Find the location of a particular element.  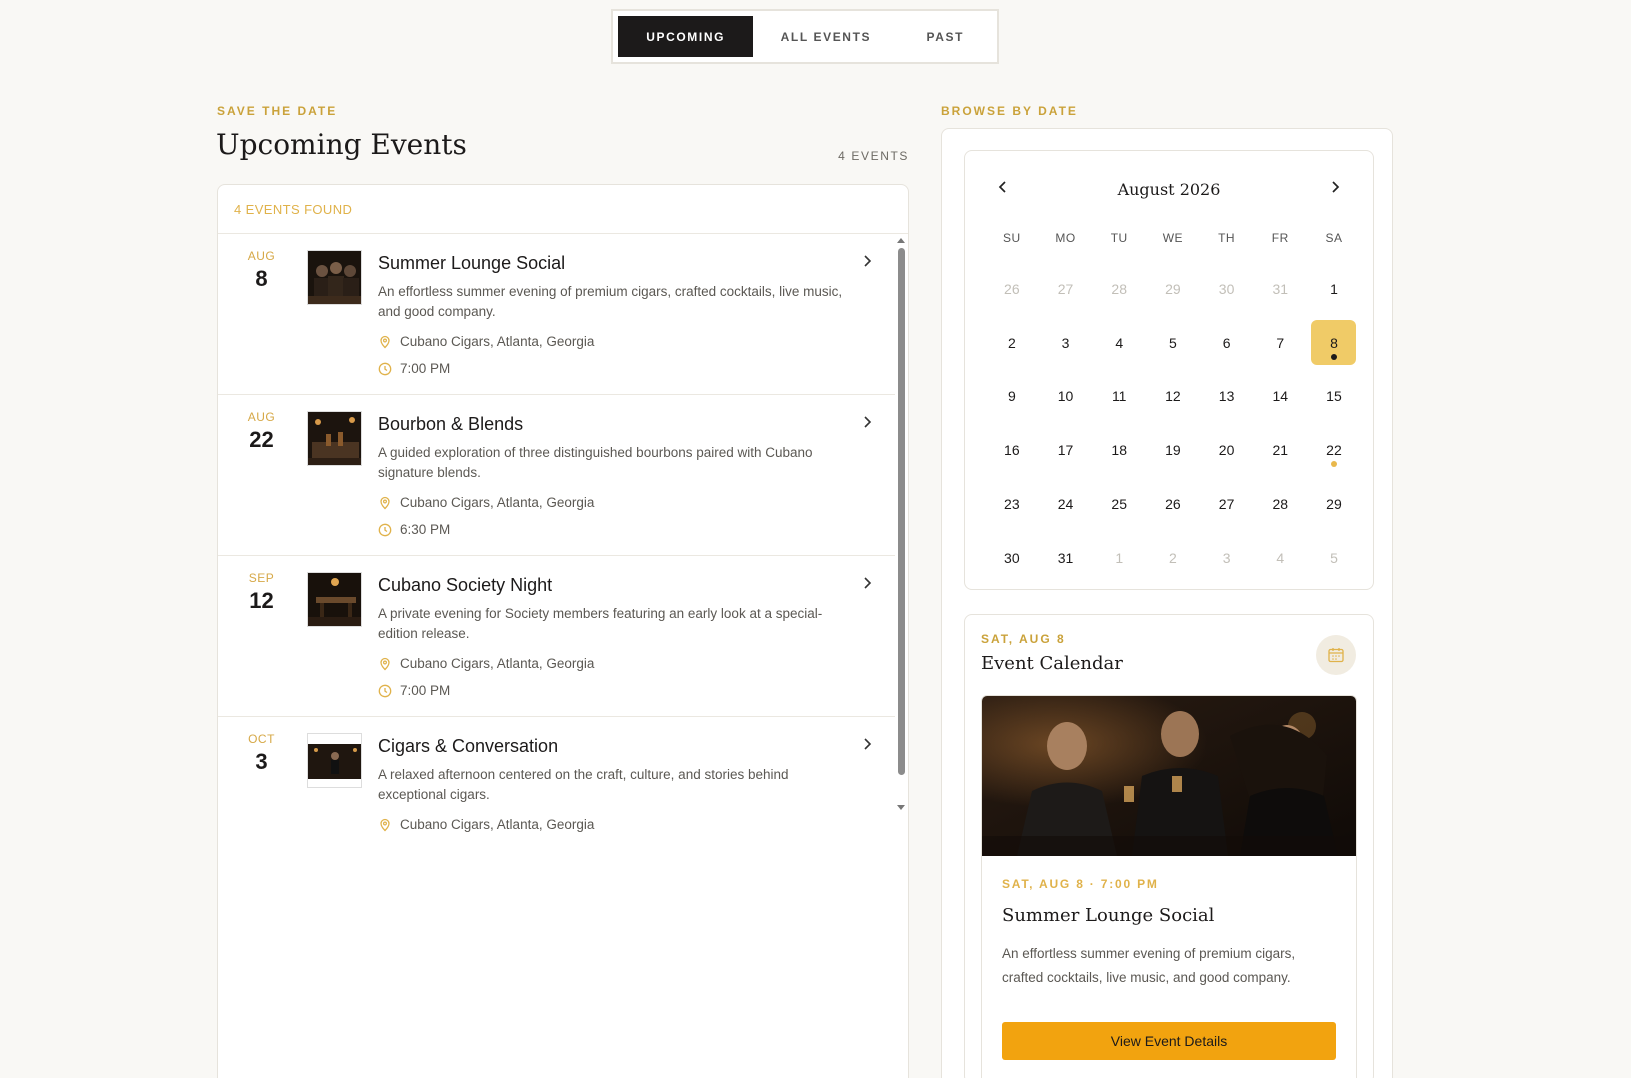

calendar-day-number: 2 is located at coordinates (1011, 342).